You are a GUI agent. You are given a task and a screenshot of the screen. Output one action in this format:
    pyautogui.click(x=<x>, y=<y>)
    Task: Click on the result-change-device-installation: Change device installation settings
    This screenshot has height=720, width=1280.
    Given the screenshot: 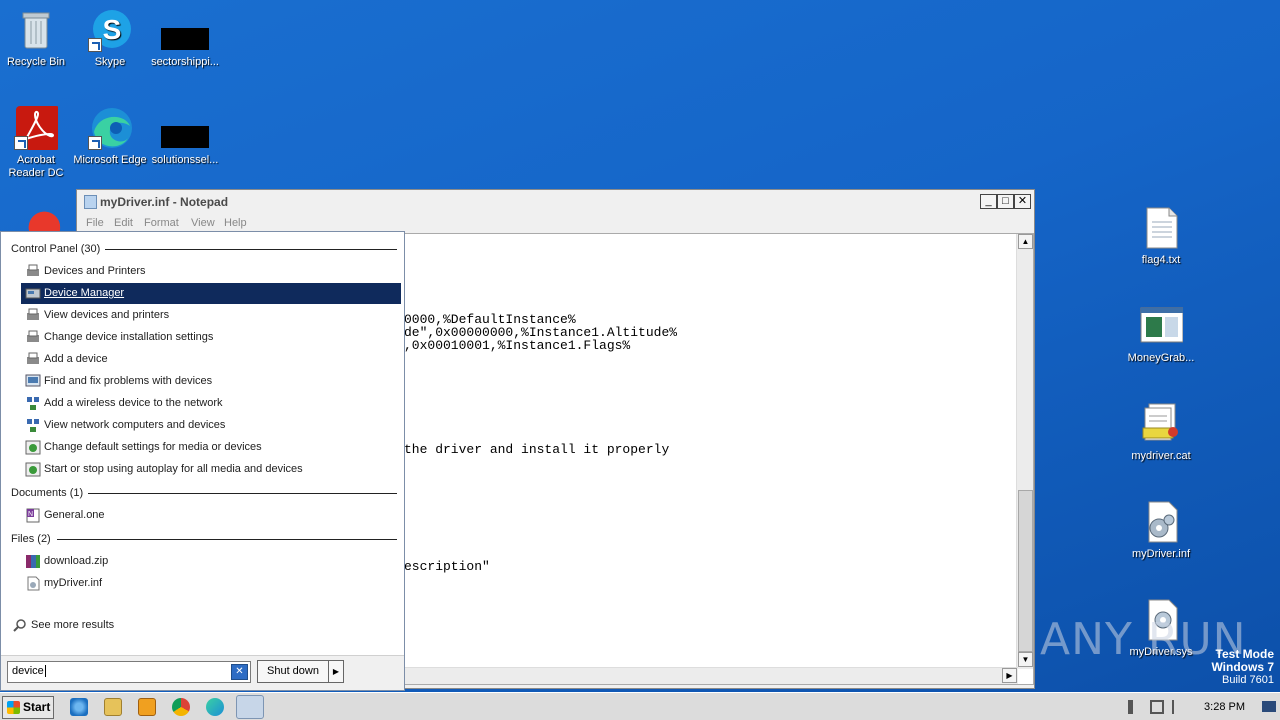 What is the action you would take?
    pyautogui.click(x=211, y=337)
    